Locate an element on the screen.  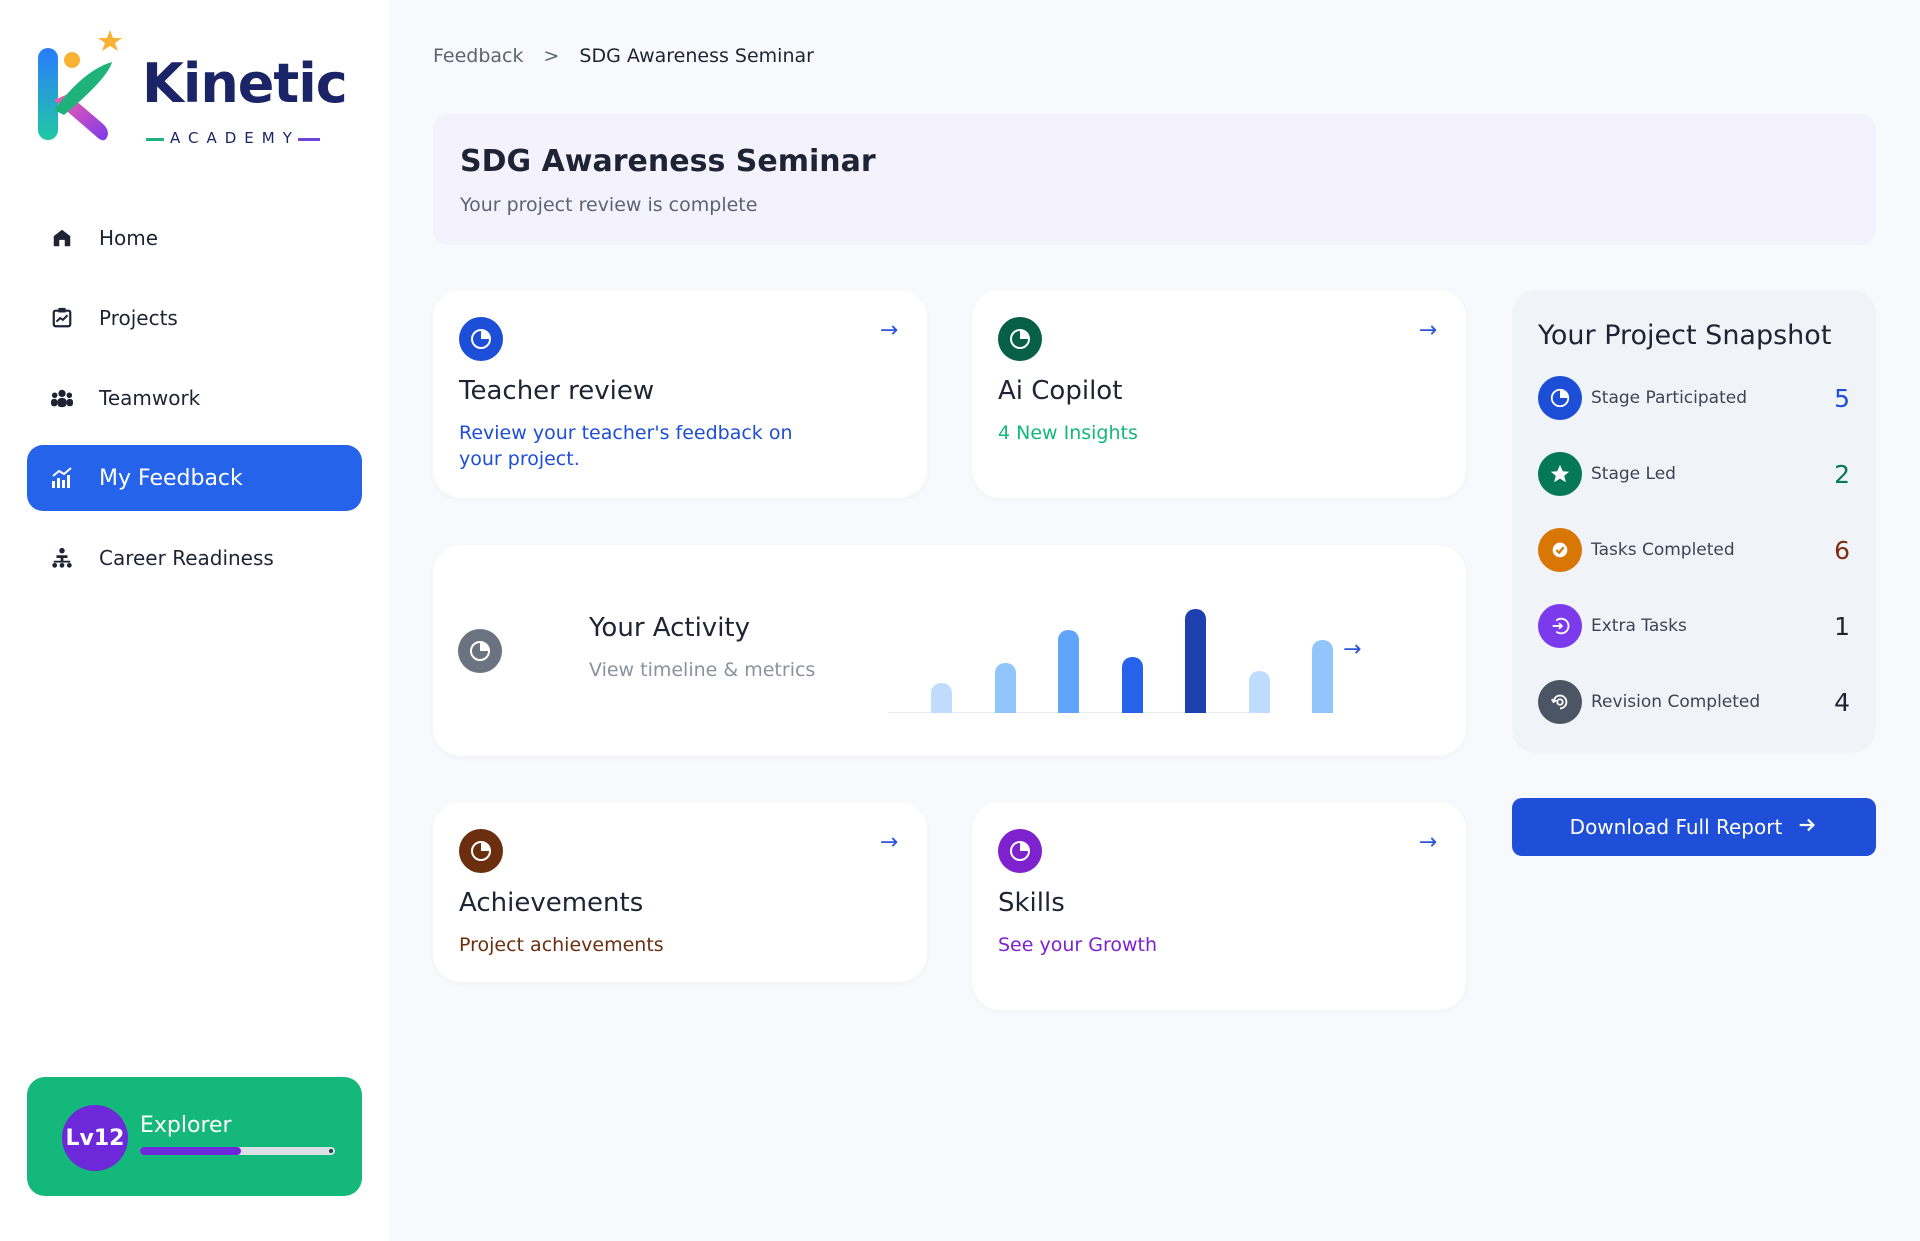
sidebar-item-label: Home is located at coordinates (129, 238).